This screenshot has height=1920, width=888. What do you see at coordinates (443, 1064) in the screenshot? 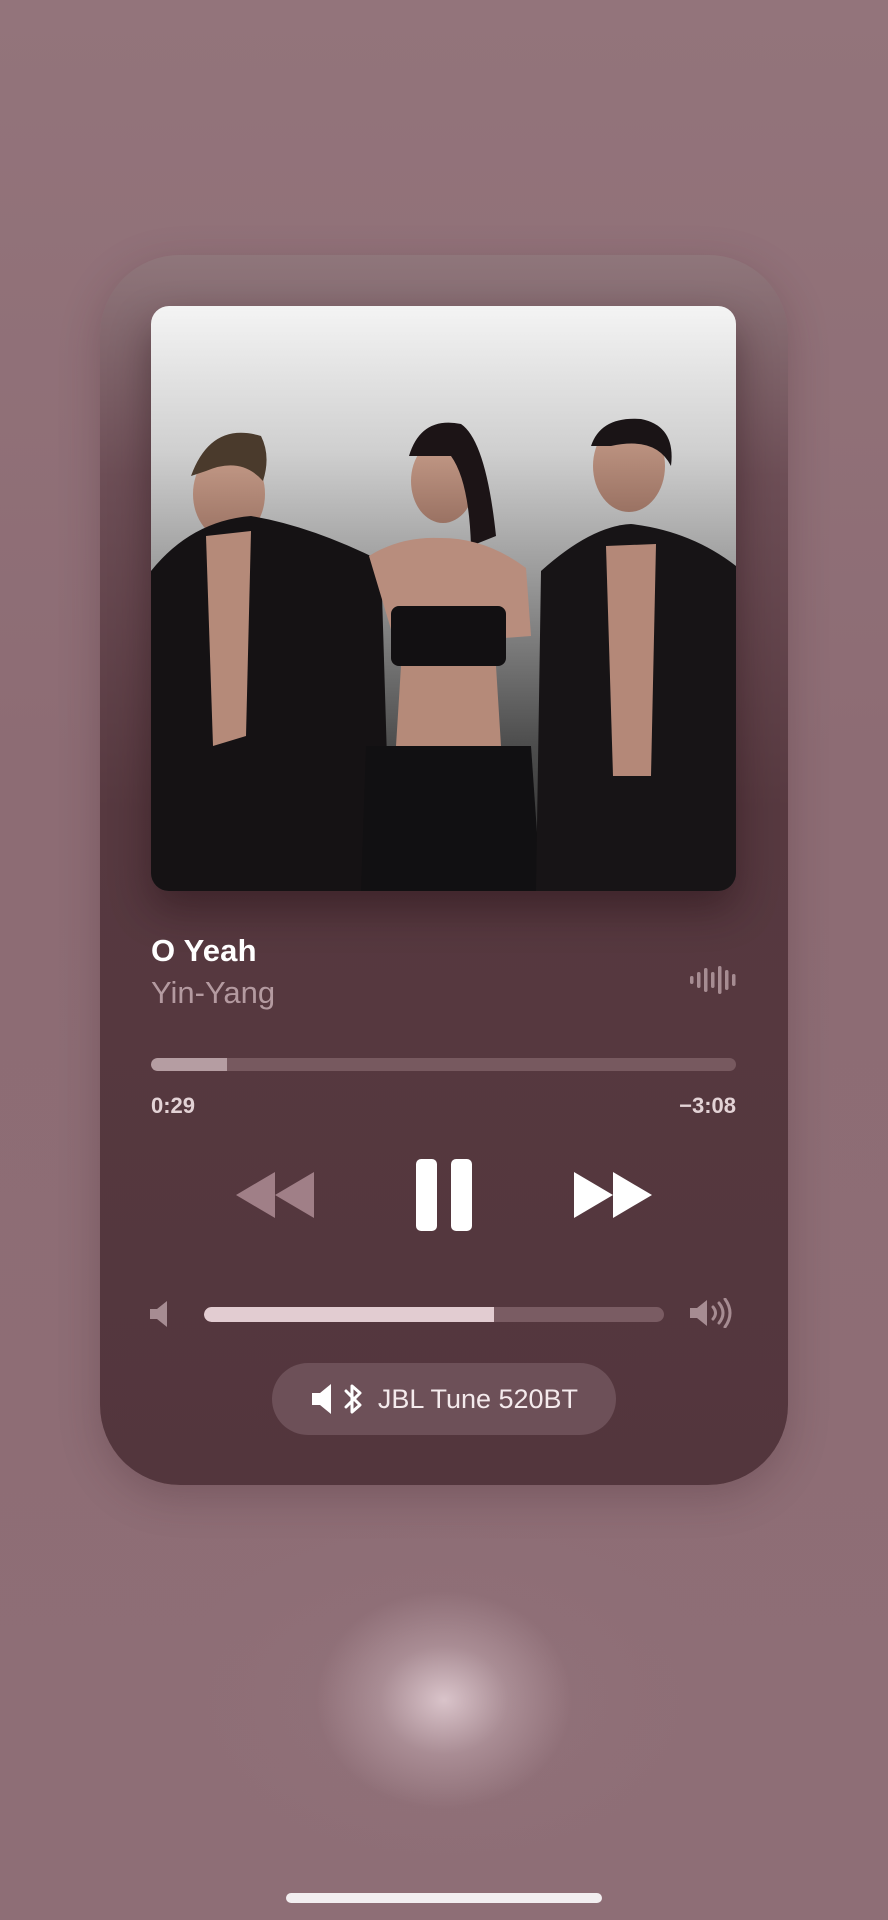
I see `playback-scrubber` at bounding box center [443, 1064].